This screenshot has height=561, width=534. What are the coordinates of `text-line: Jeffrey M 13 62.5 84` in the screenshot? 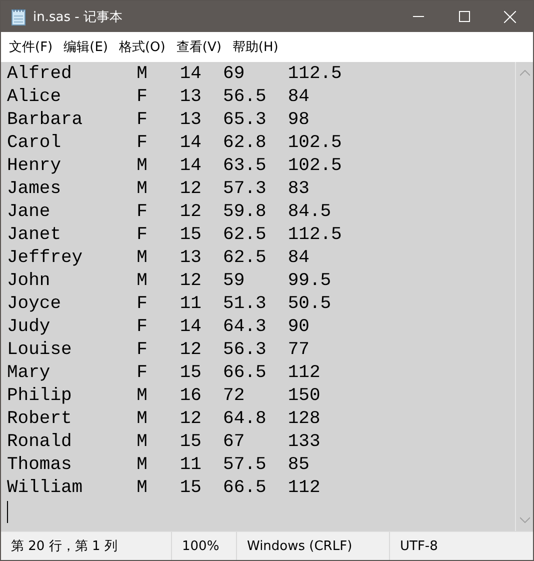 It's located at (158, 258).